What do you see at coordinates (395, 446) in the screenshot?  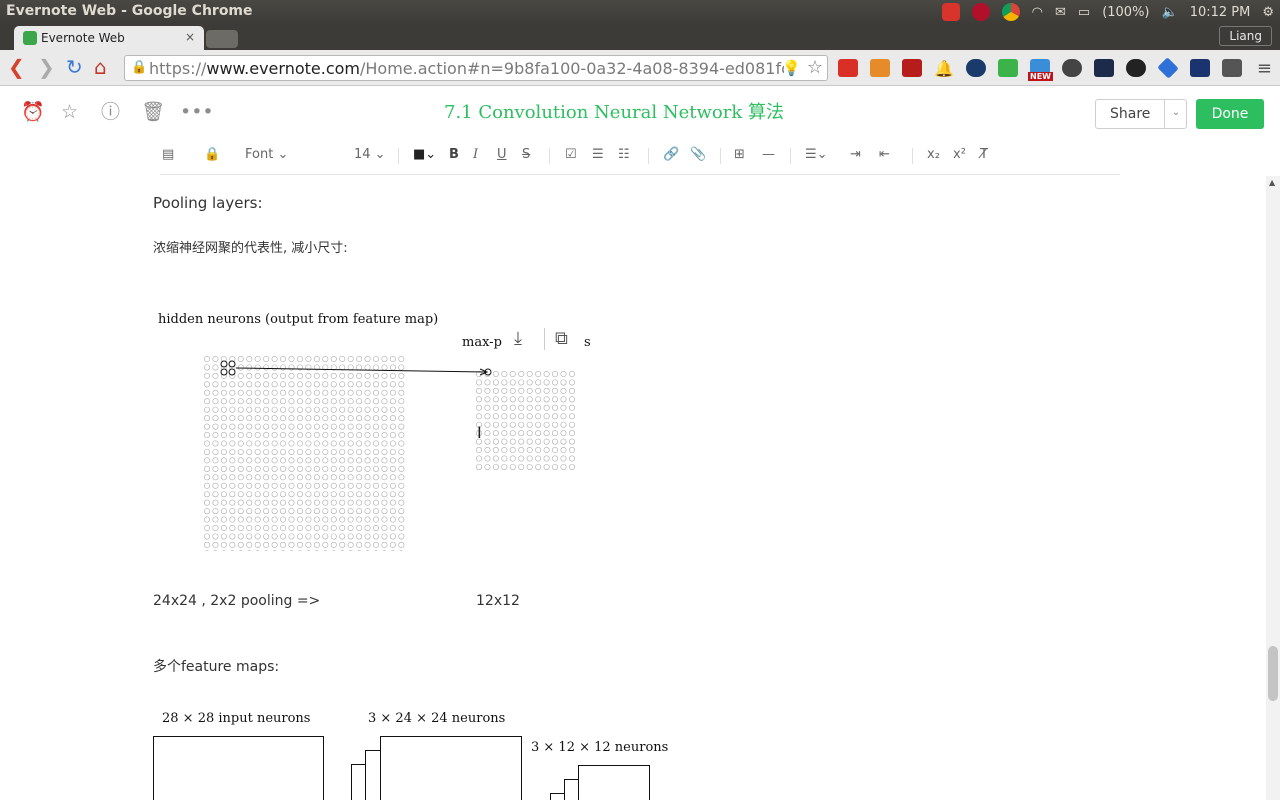 I see `max-pooling-diagram` at bounding box center [395, 446].